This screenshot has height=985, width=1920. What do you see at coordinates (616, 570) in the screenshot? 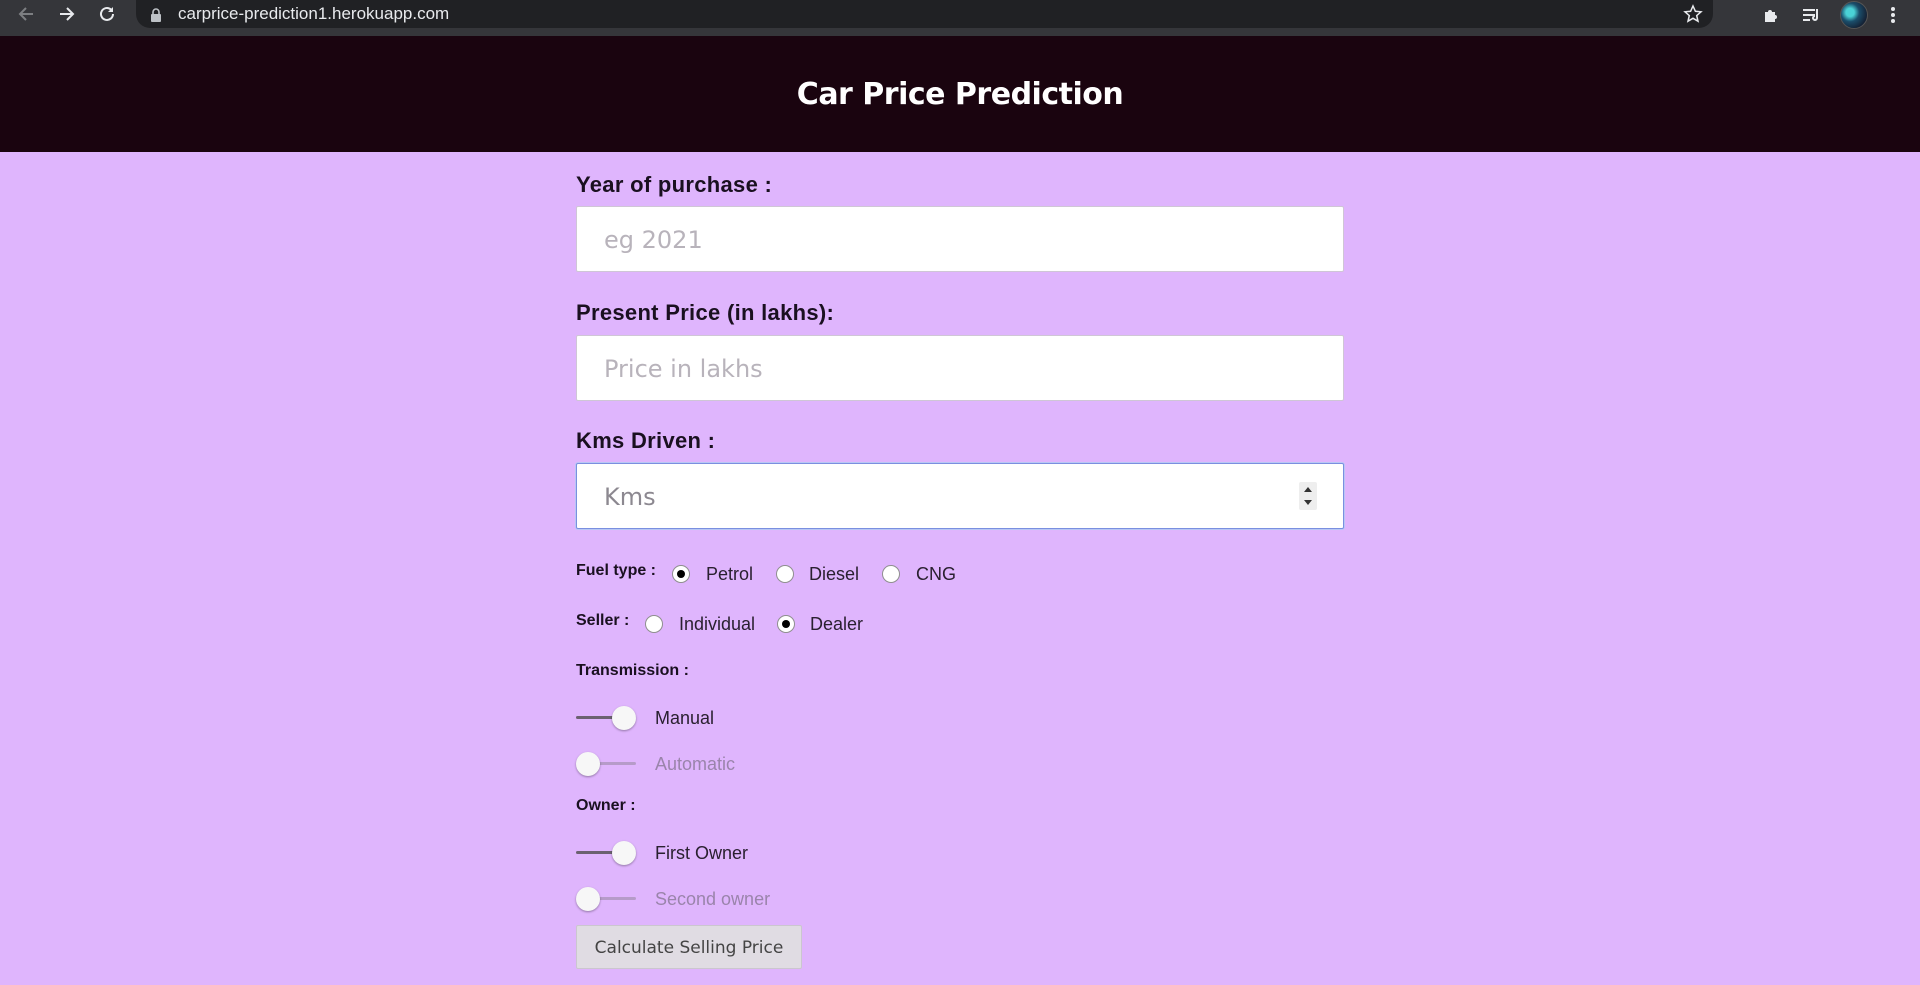
I see `fuel-type-label: Fuel type :` at bounding box center [616, 570].